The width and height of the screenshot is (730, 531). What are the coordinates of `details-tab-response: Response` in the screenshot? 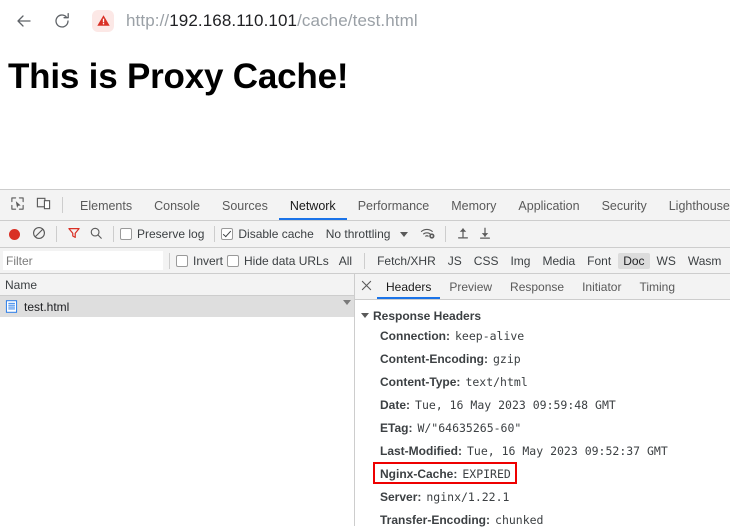 It's located at (537, 287).